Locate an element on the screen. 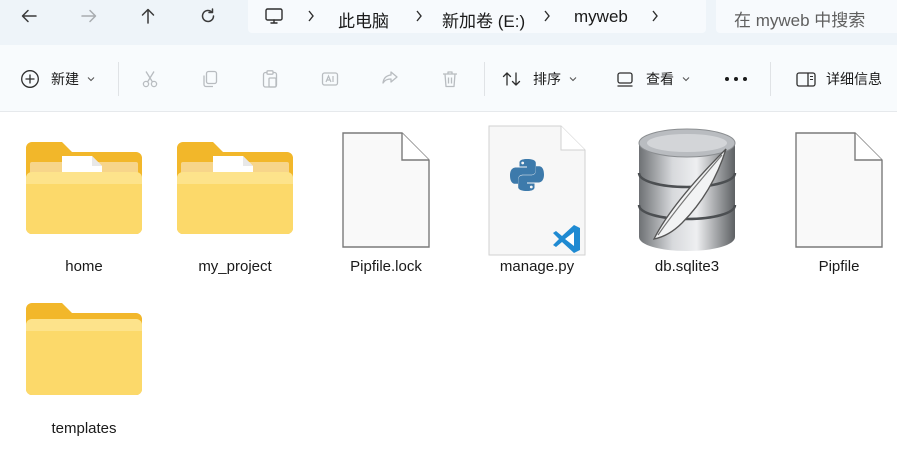 This screenshot has height=454, width=897. share-button is located at coordinates (390, 78).